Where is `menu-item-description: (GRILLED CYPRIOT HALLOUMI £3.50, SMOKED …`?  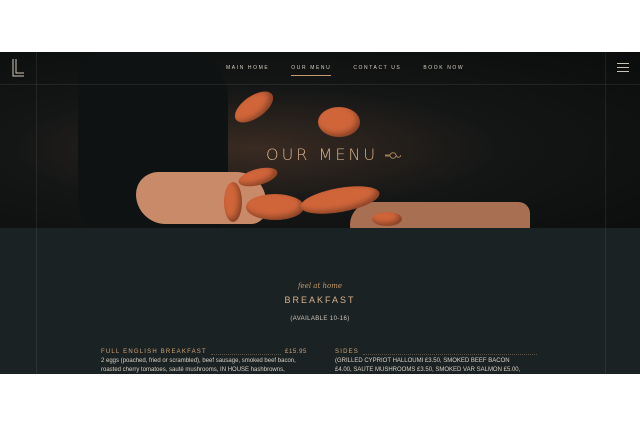 menu-item-description: (GRILLED CYPRIOT HALLOUMI £3.50, SMOKED … is located at coordinates (422, 361).